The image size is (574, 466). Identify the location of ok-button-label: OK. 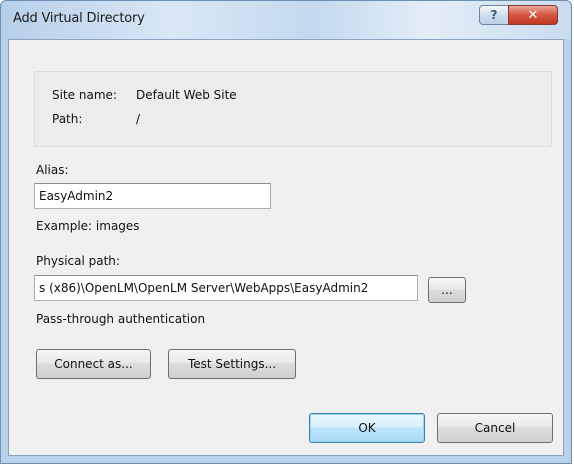
(367, 428).